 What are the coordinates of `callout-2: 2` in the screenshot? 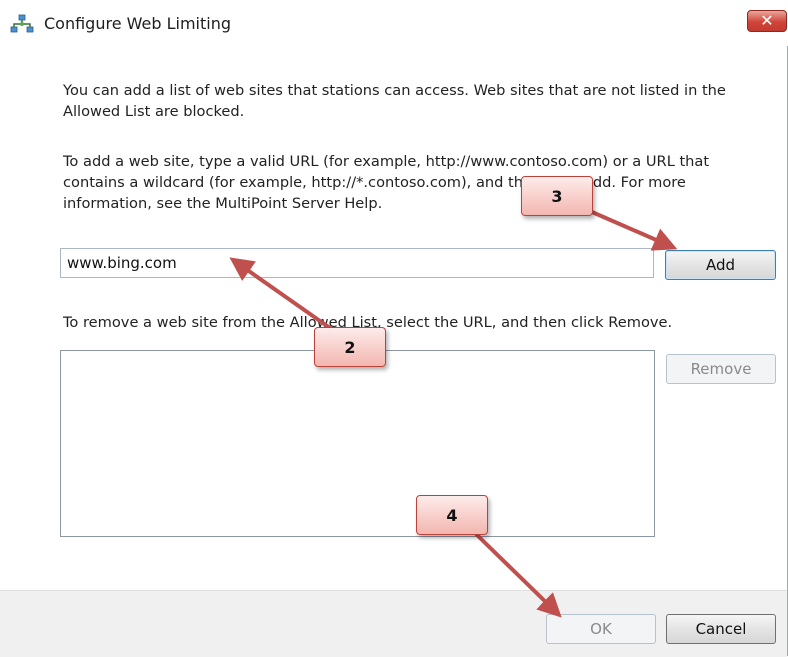 It's located at (350, 347).